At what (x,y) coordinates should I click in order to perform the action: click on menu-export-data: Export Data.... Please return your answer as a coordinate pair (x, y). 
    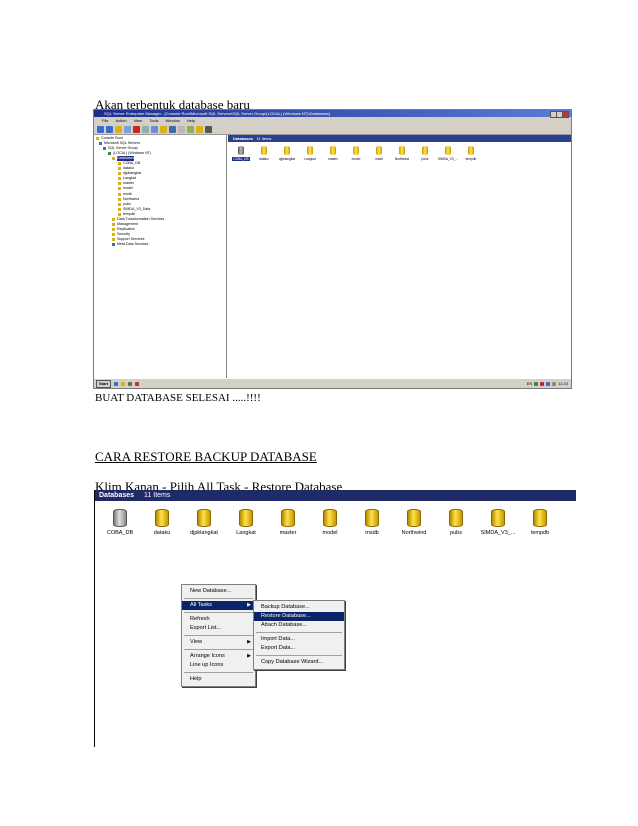
    Looking at the image, I should click on (299, 648).